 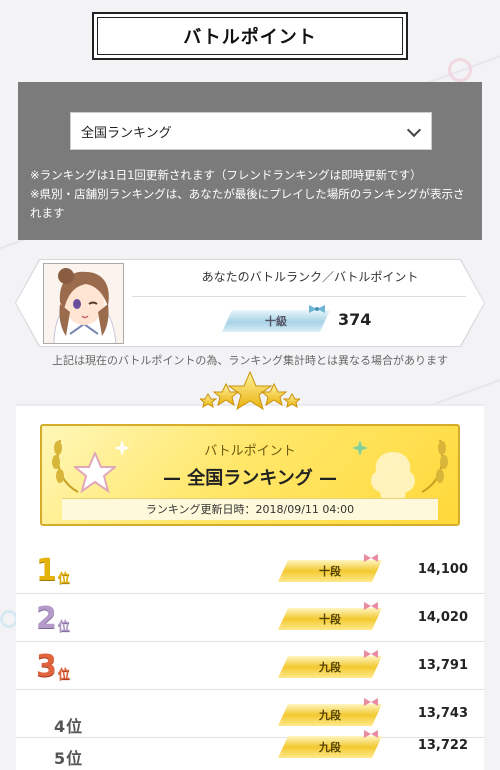 I want to click on my-battle-points: 374, so click(x=355, y=319).